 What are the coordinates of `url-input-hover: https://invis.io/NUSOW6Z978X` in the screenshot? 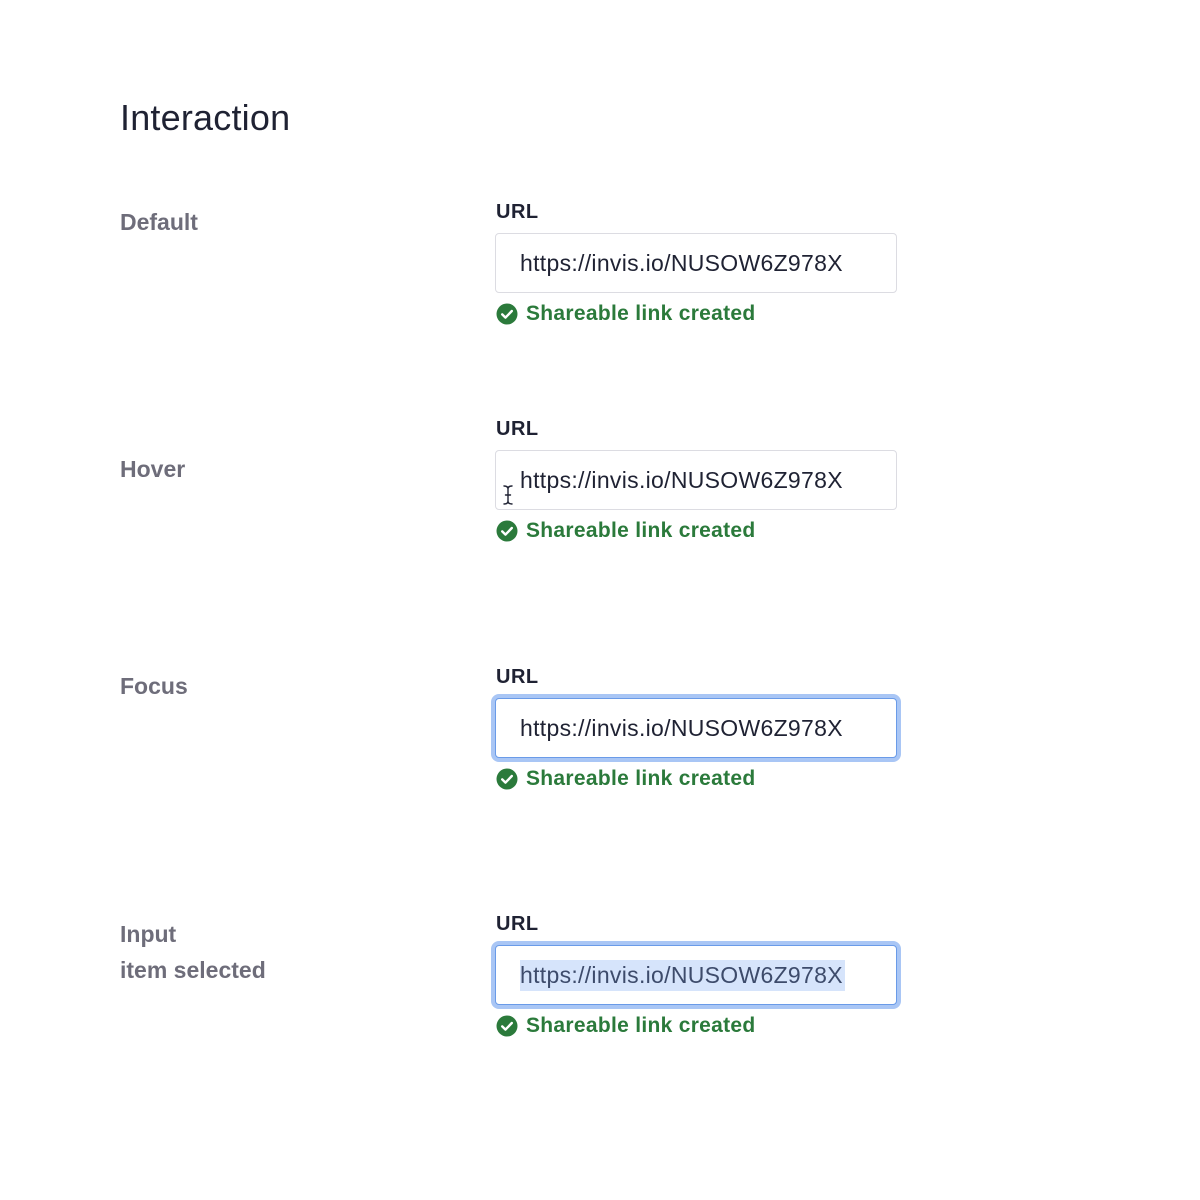 It's located at (696, 480).